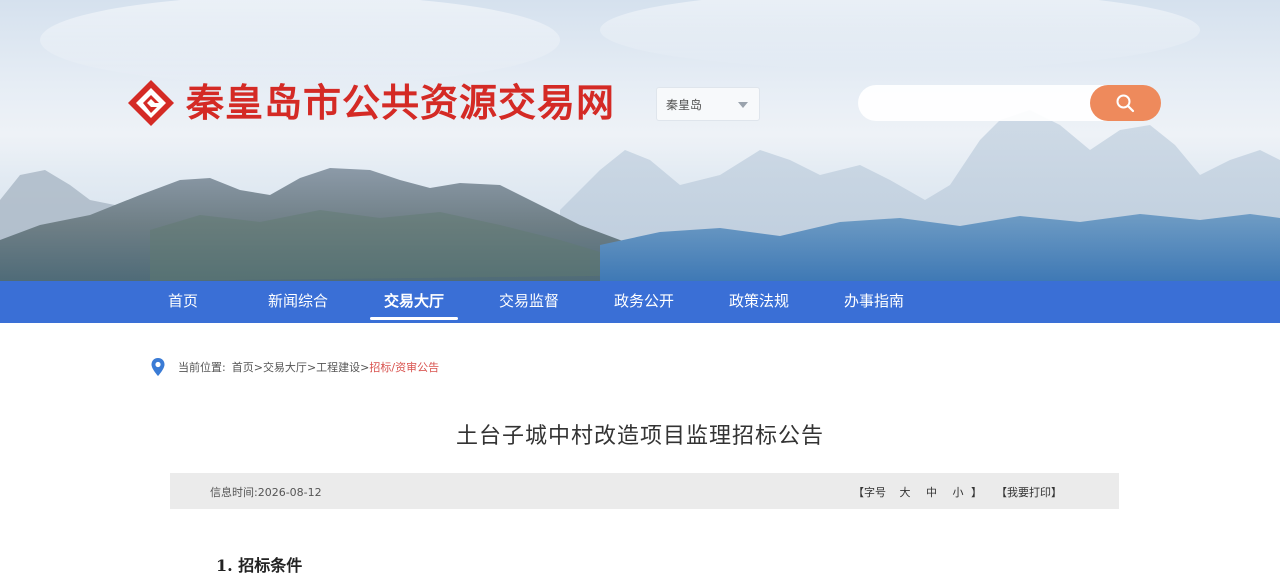 The image size is (1280, 588). I want to click on nav-item-news: 新闻综合, so click(298, 302).